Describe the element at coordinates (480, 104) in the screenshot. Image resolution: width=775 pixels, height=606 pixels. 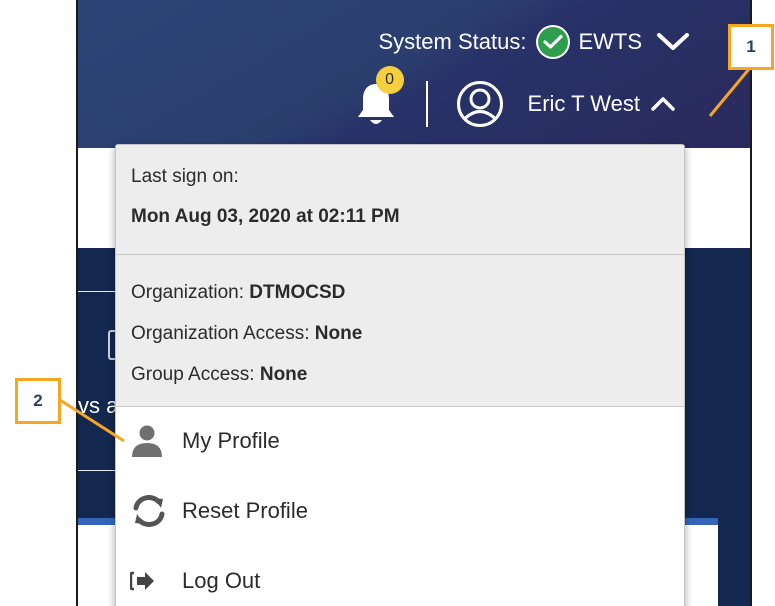
I see `avatar-icon` at that location.